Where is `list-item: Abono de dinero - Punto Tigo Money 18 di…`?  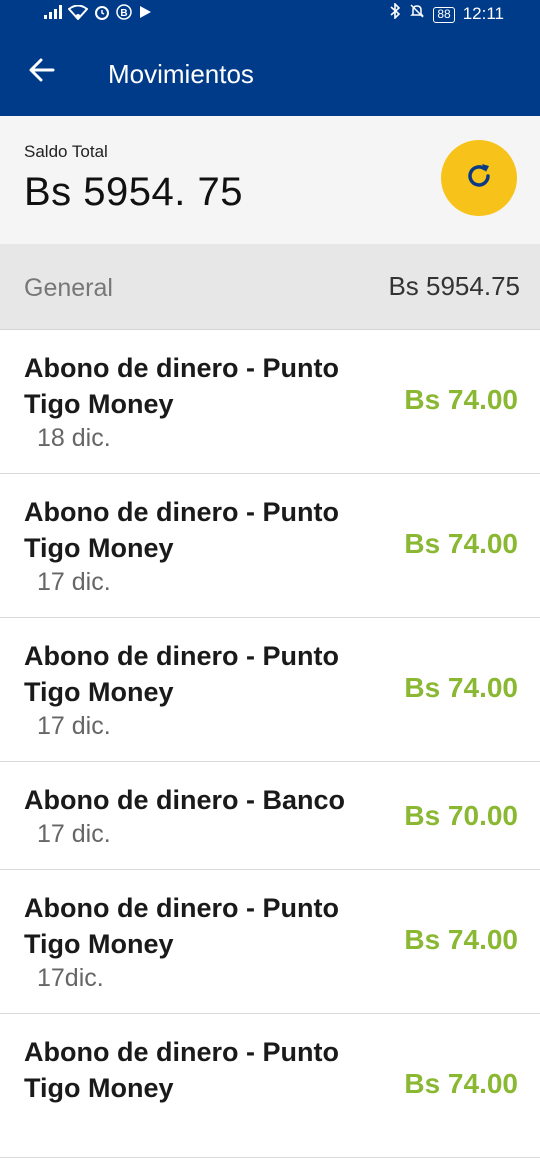
list-item: Abono de dinero - Punto Tigo Money 18 di… is located at coordinates (270, 402).